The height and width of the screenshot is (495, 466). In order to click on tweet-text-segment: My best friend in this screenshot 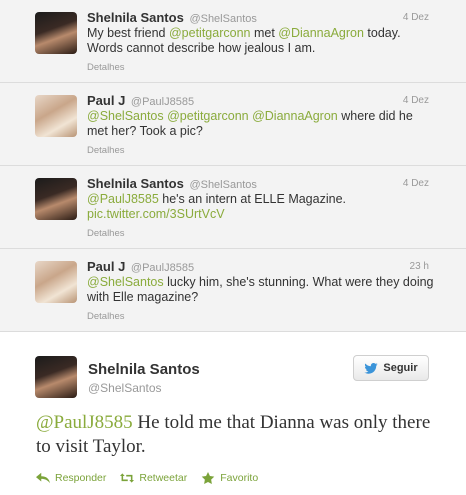, I will do `click(128, 33)`.